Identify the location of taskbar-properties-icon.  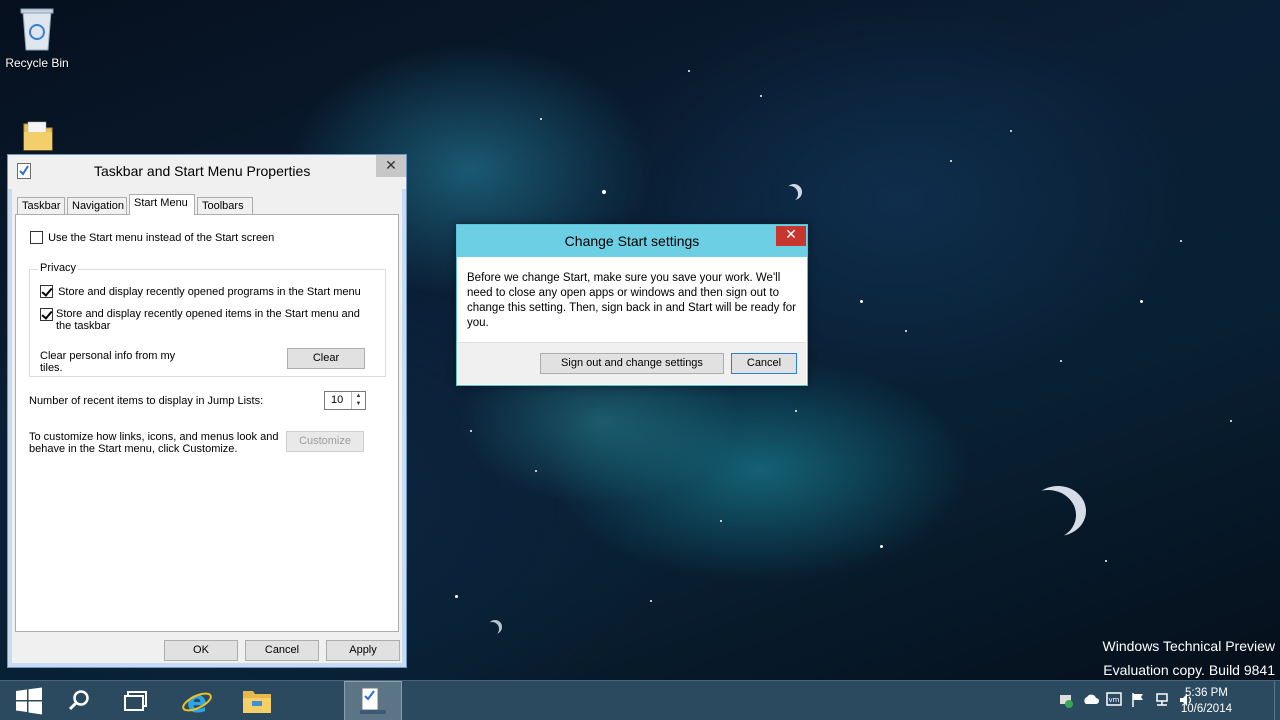
(373, 700).